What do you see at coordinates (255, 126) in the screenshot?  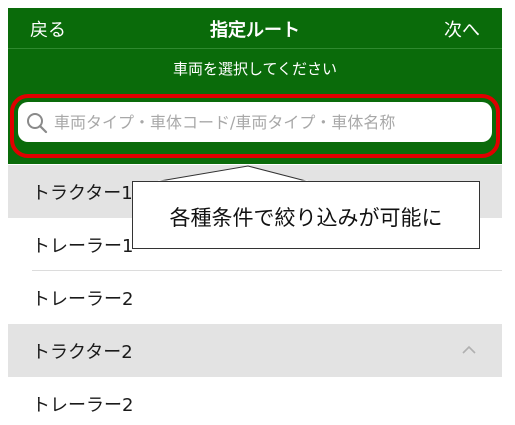 I see `search-highlight-frame` at bounding box center [255, 126].